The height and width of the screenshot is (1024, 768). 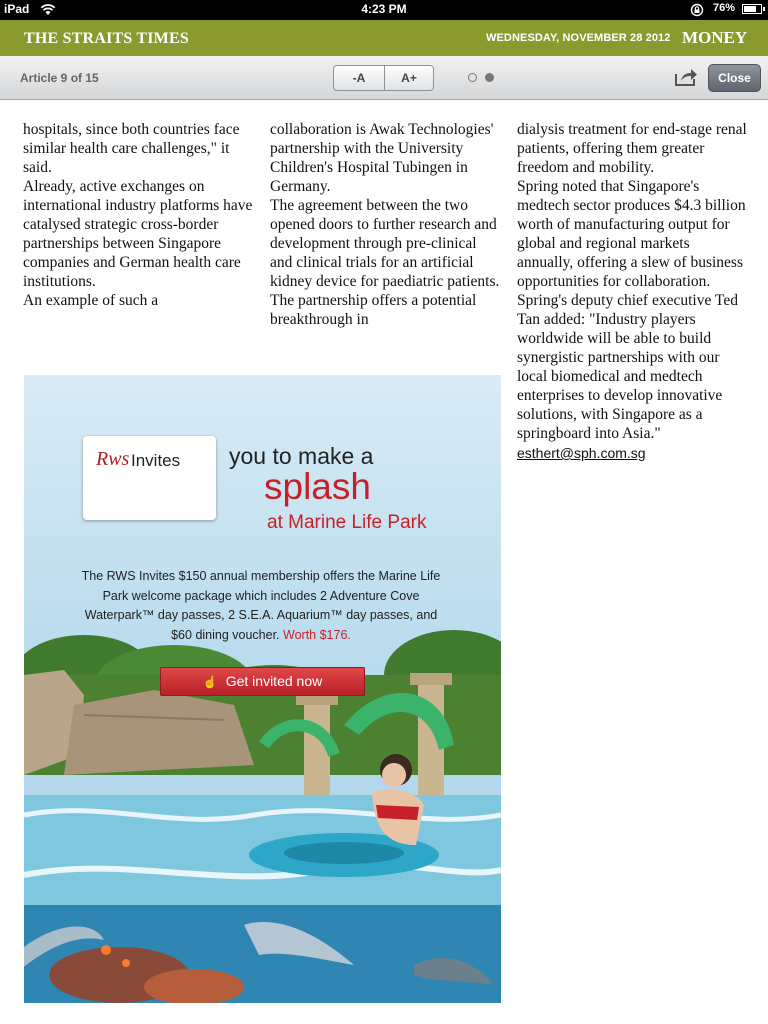 I want to click on rws-invites-card: Rws Invites, so click(x=149, y=478).